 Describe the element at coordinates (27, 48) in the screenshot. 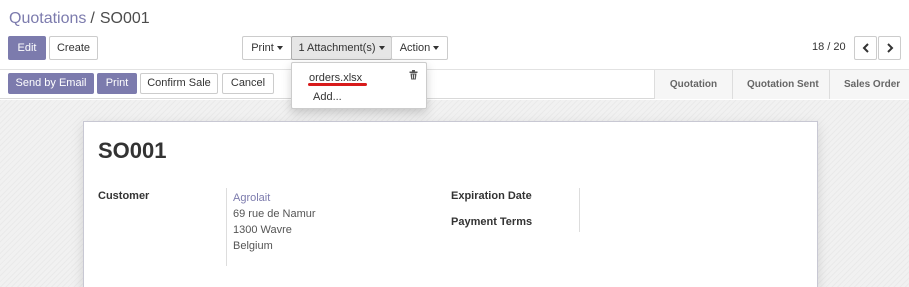

I see `edit-button: Edit` at that location.